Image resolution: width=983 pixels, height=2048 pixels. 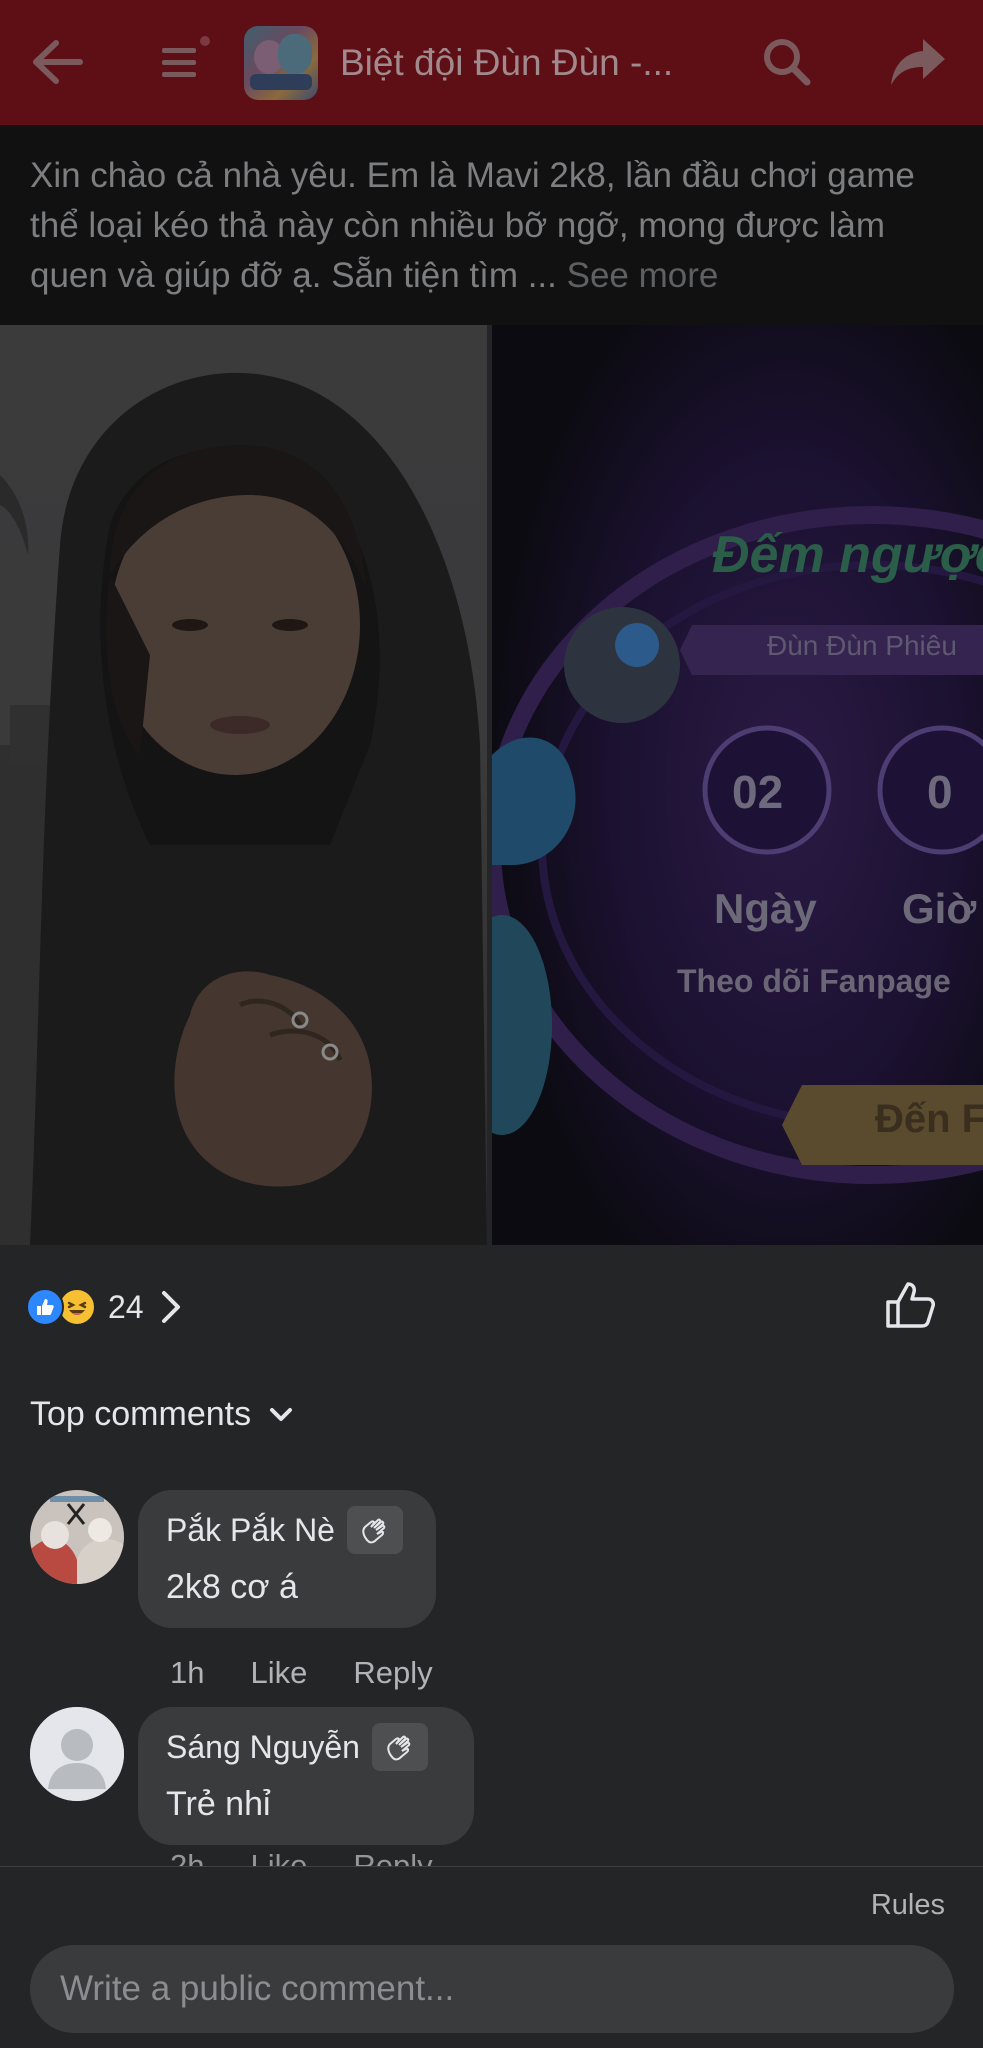 I want to click on thumbs-up-icon, so click(x=910, y=1305).